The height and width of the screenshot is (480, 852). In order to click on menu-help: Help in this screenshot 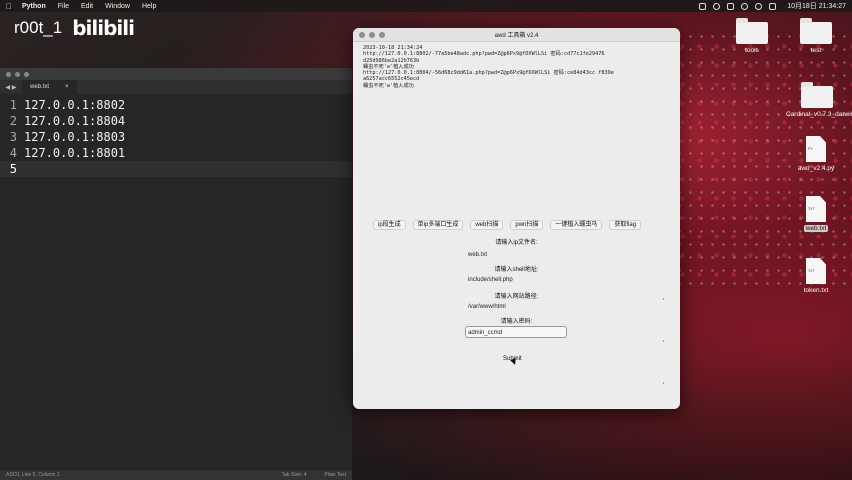, I will do `click(149, 6)`.